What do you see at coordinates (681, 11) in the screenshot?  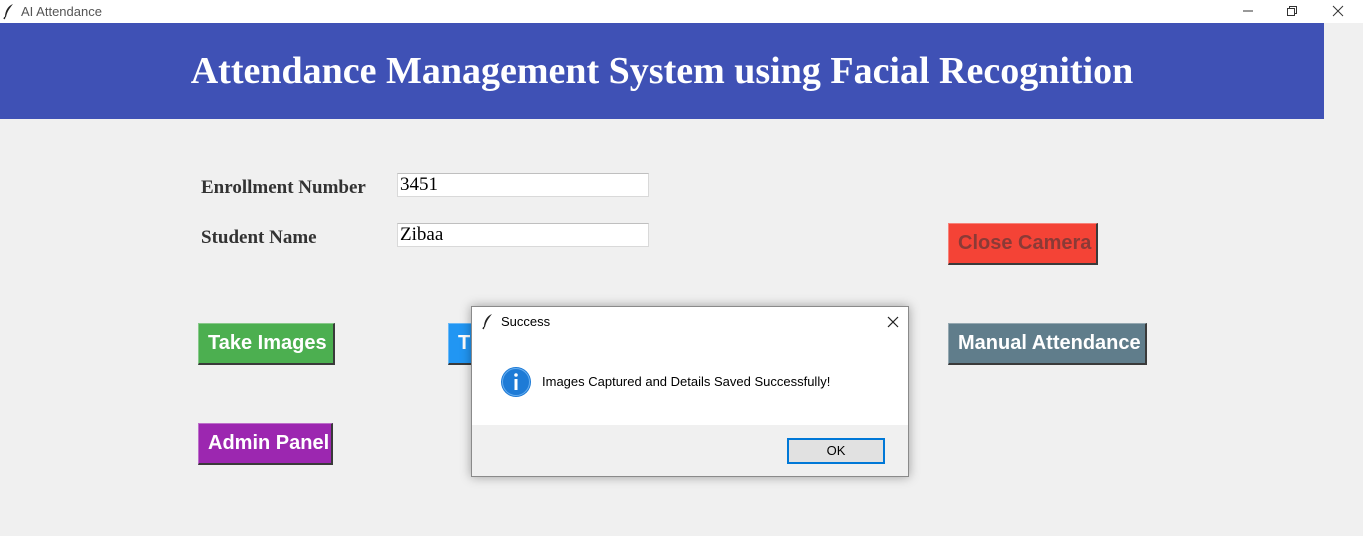 I see `title-bar: AI Attendance` at bounding box center [681, 11].